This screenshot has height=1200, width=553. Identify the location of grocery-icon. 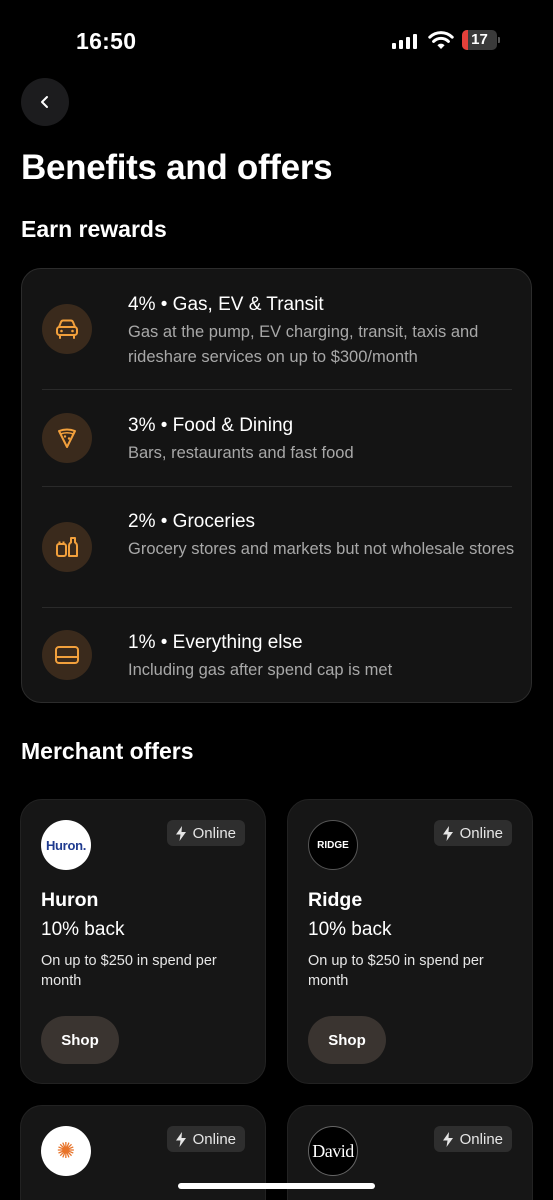
(67, 547).